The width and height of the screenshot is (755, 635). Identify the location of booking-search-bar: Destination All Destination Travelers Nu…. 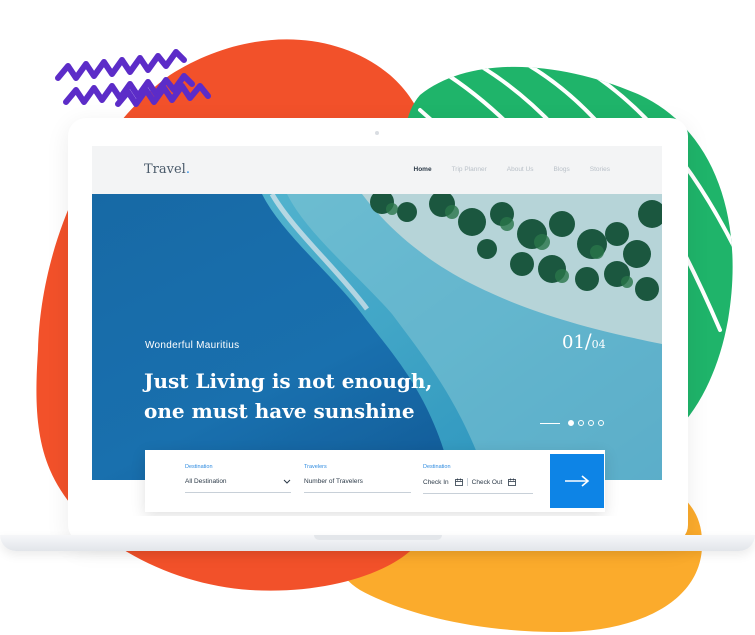
(375, 481).